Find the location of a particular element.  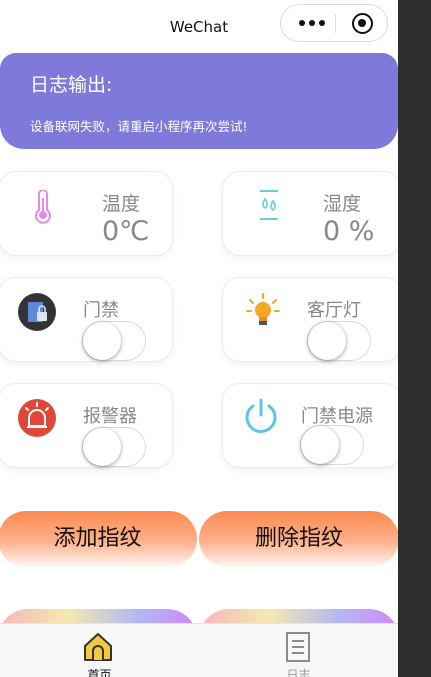

alarm-icon is located at coordinates (37, 418).